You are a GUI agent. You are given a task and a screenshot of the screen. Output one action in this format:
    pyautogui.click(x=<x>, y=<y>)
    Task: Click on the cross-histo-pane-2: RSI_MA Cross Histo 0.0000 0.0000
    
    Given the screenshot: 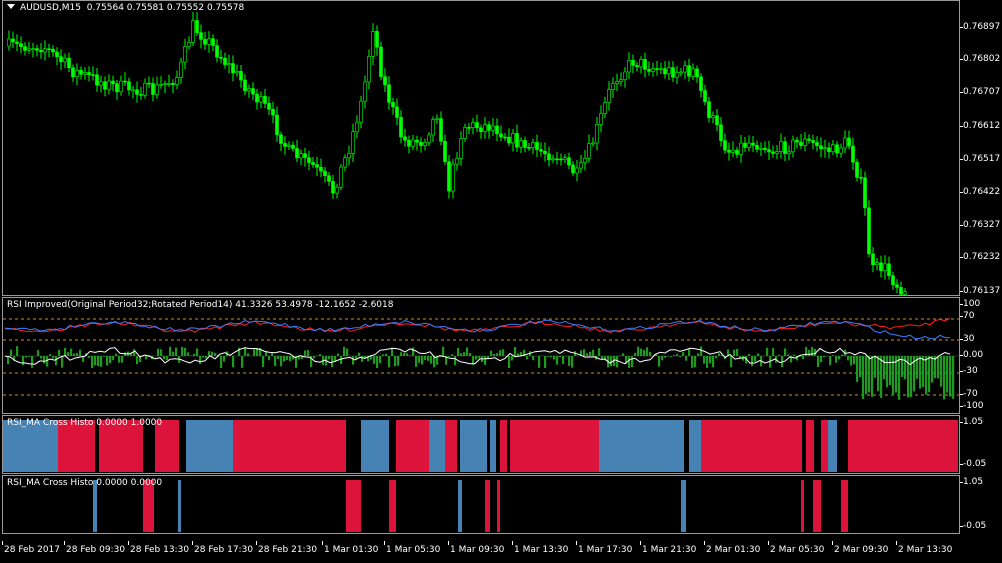 What is the action you would take?
    pyautogui.click(x=481, y=504)
    